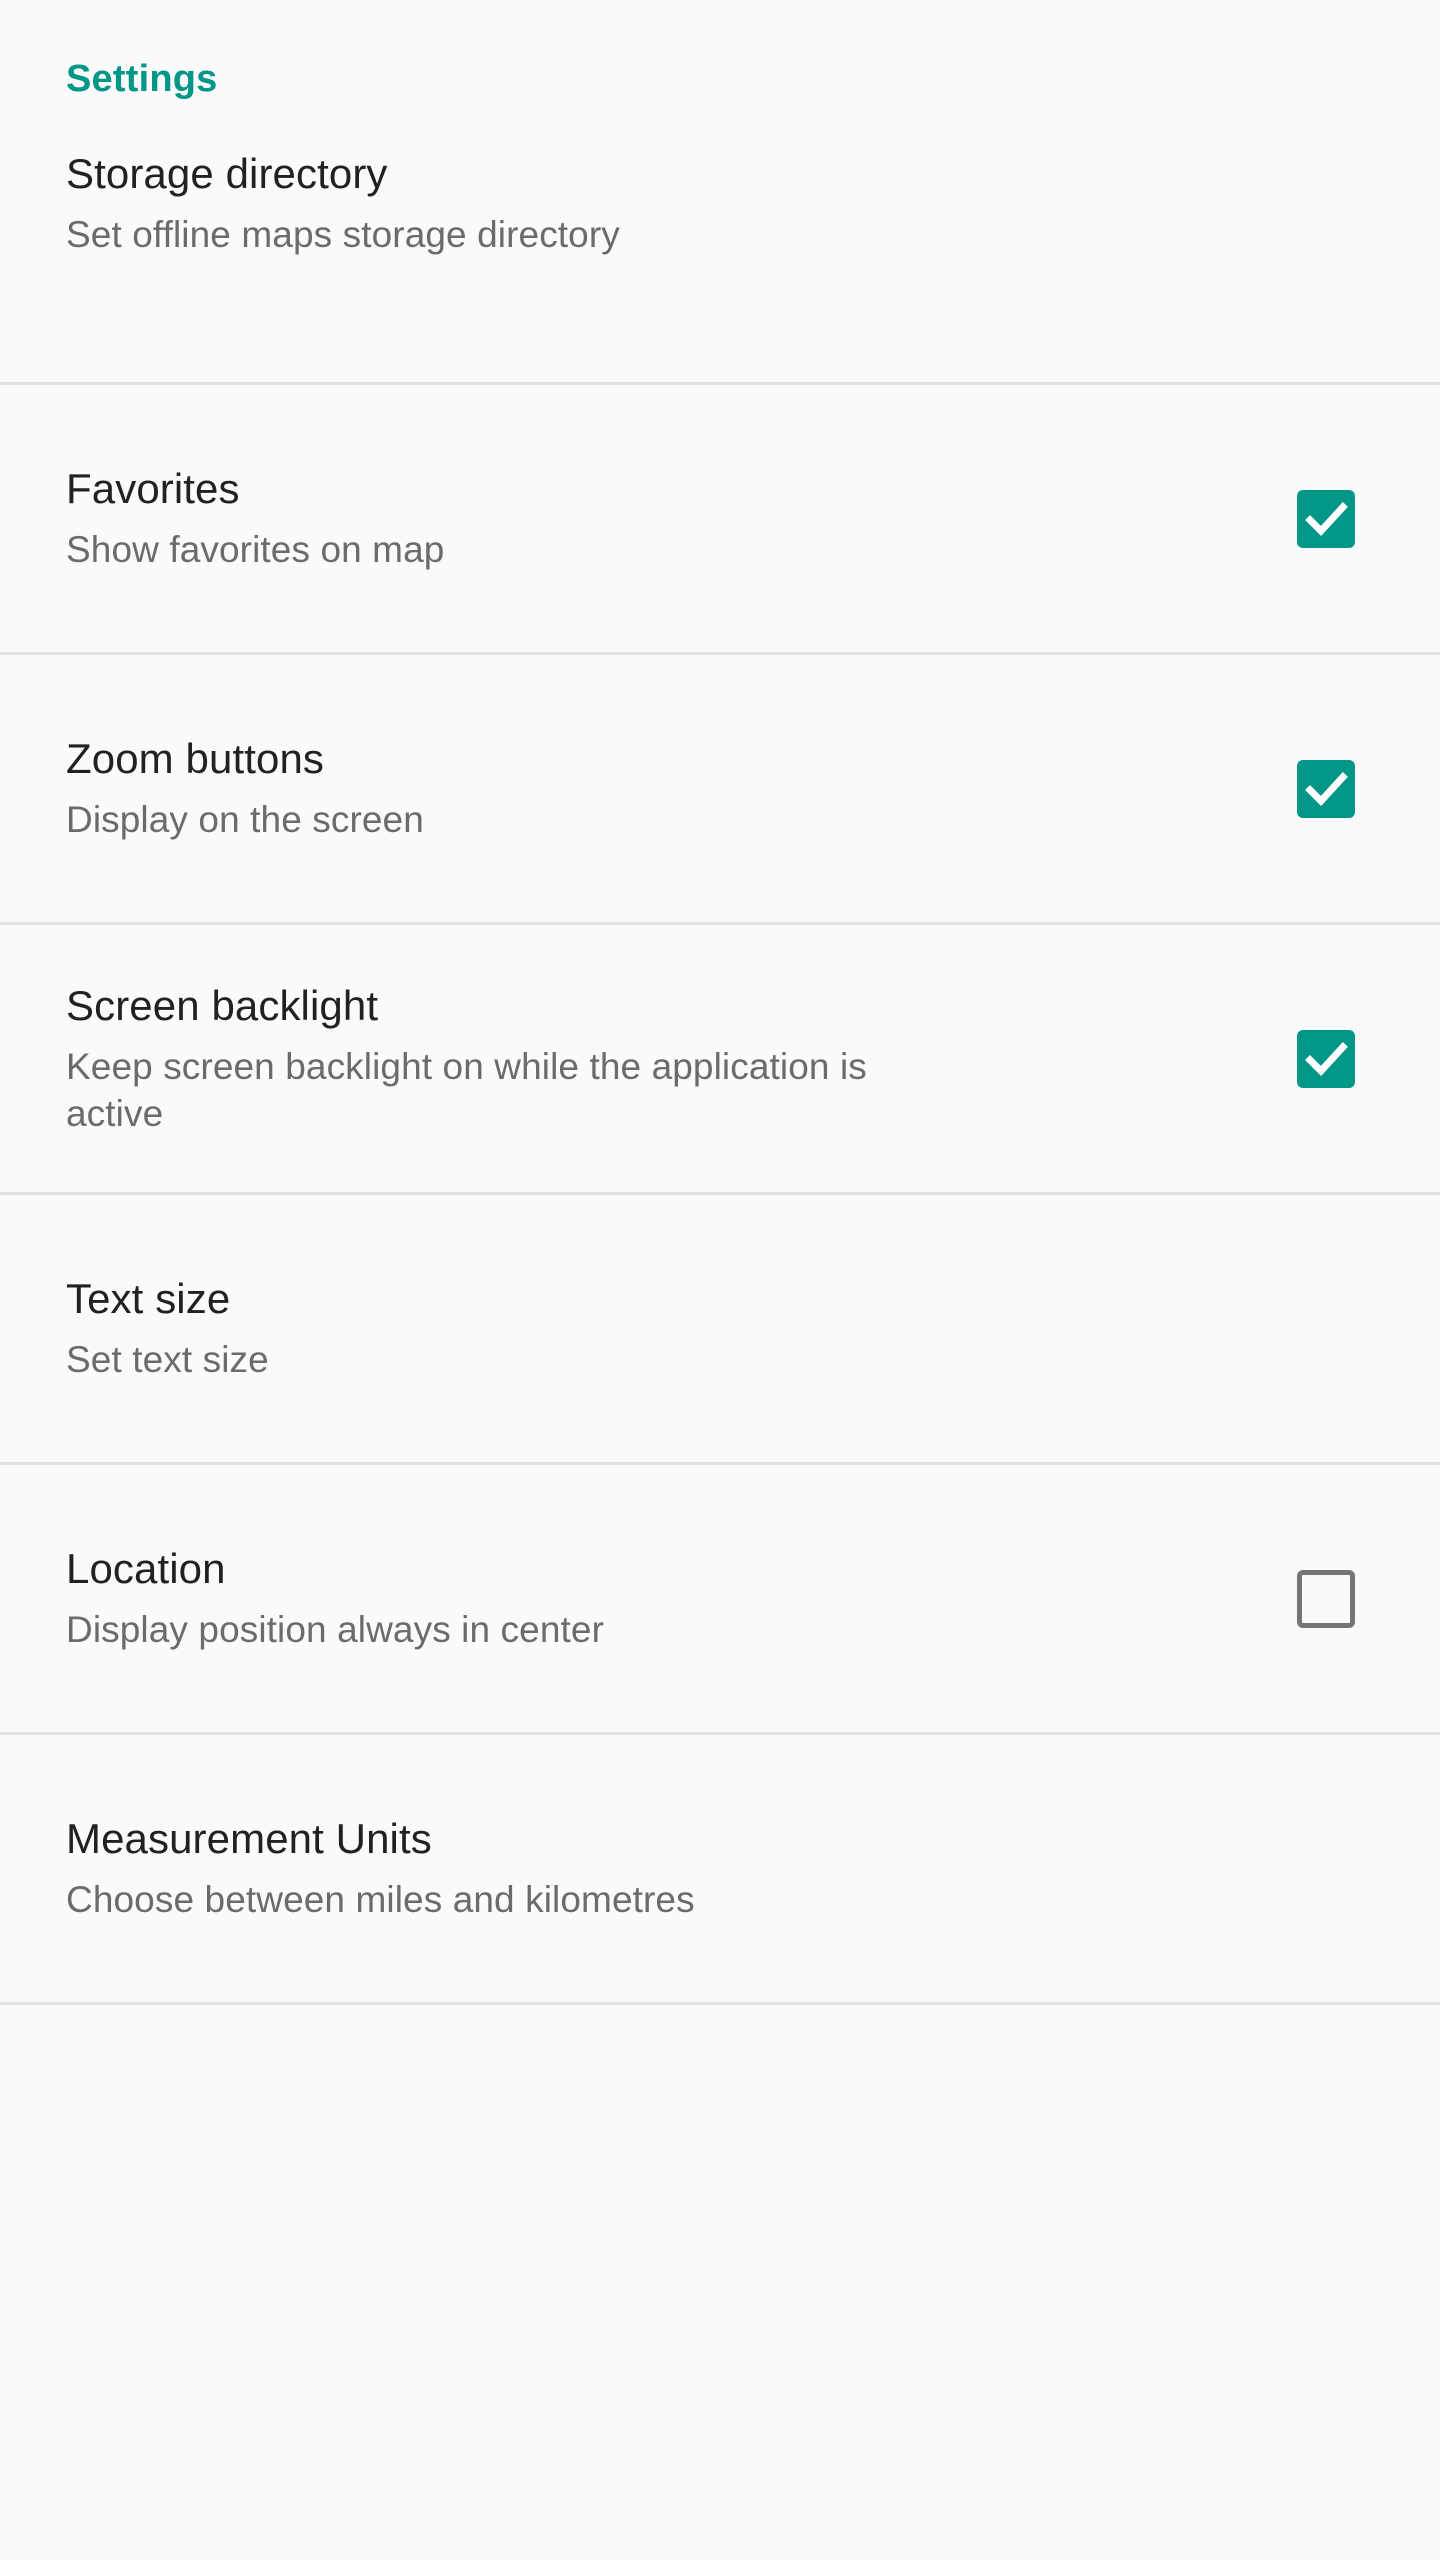  What do you see at coordinates (335, 1630) in the screenshot?
I see `preference-summary-location: Display position always in center` at bounding box center [335, 1630].